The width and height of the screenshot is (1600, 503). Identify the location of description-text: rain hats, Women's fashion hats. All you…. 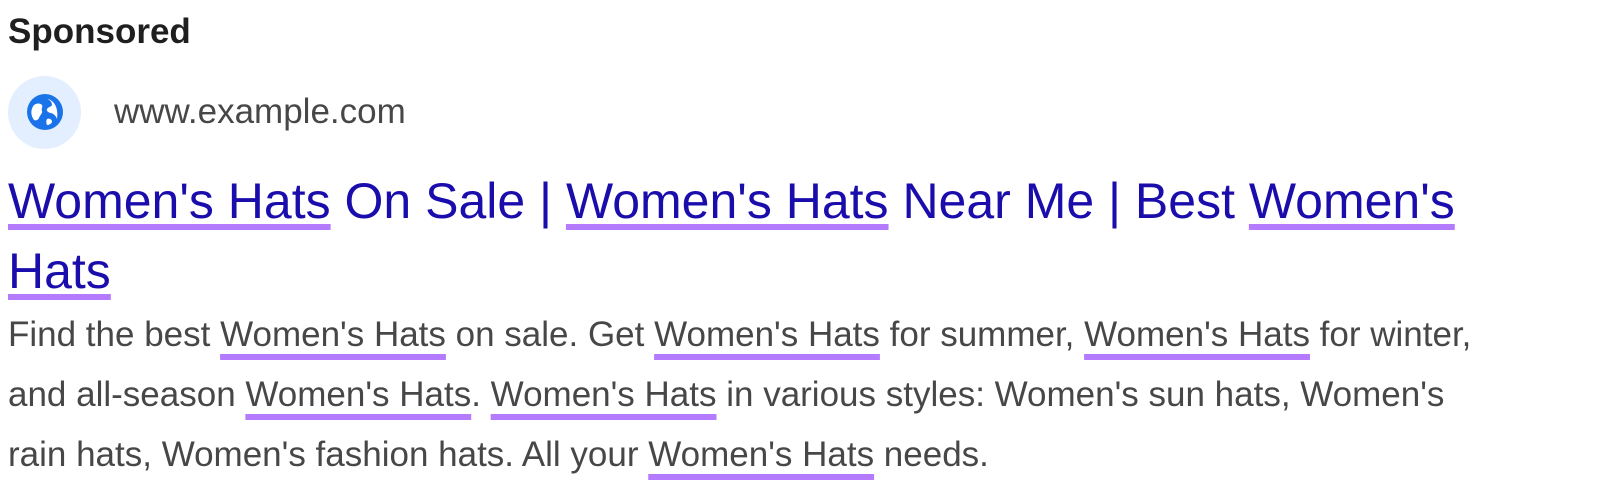
(328, 454).